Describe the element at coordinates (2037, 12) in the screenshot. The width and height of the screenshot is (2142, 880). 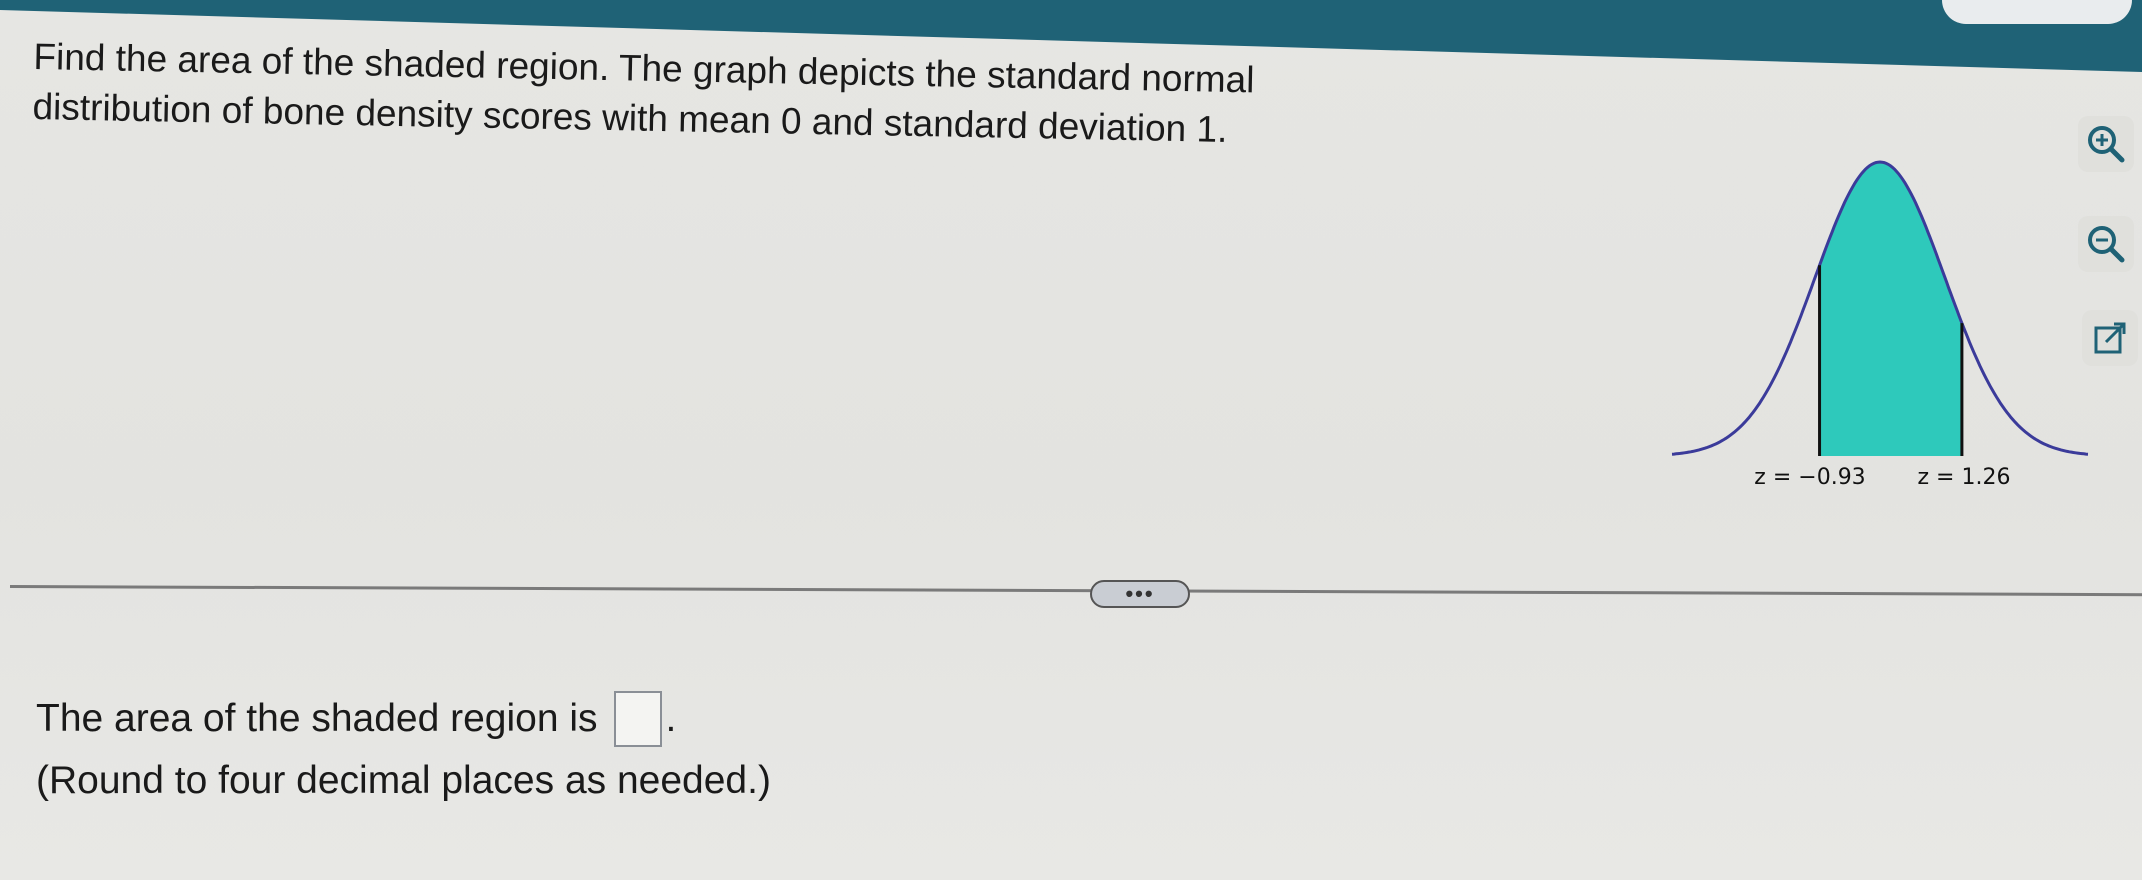
I see `header-button` at that location.